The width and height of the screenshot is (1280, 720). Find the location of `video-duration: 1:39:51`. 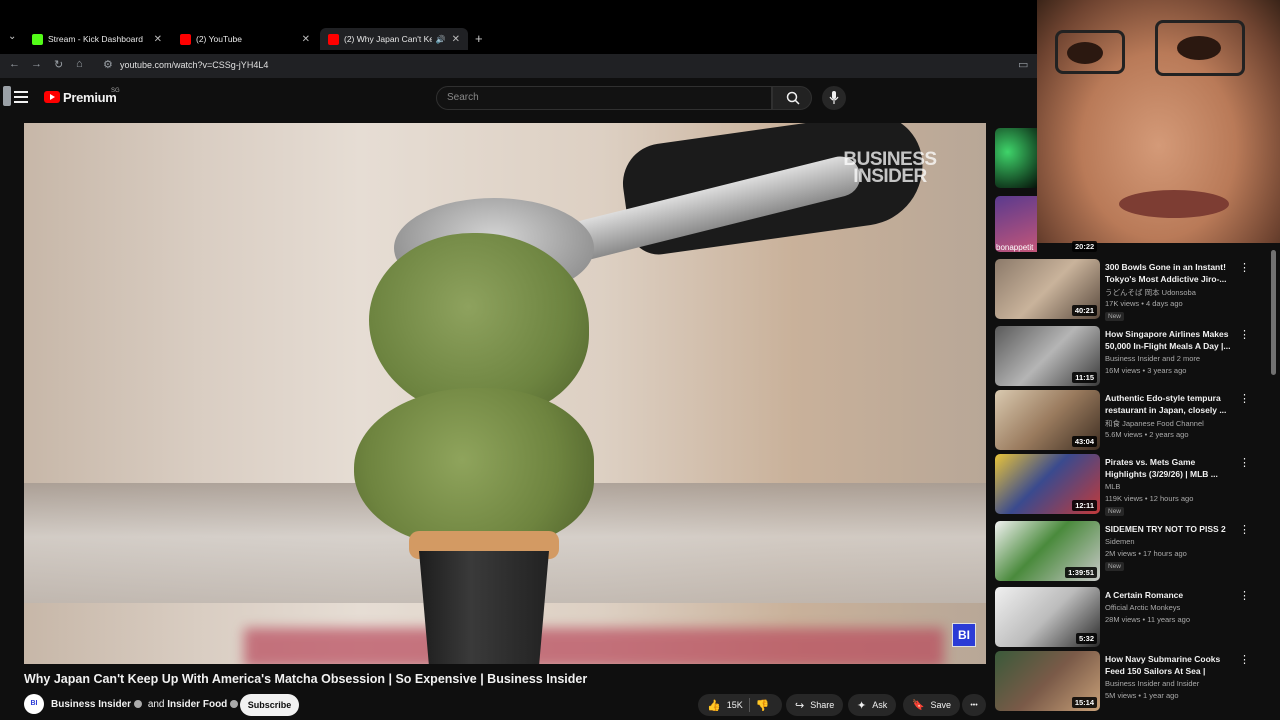

video-duration: 1:39:51 is located at coordinates (1081, 572).